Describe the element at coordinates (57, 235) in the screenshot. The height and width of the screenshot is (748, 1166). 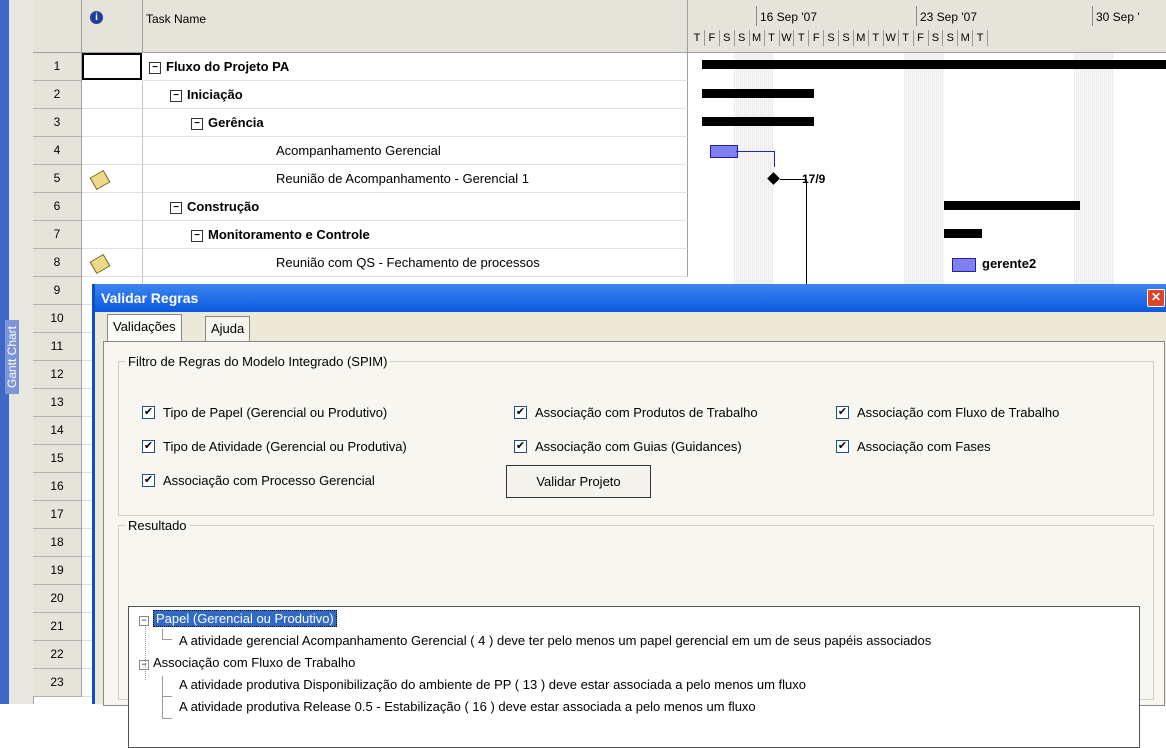
I see `row-number: 7` at that location.